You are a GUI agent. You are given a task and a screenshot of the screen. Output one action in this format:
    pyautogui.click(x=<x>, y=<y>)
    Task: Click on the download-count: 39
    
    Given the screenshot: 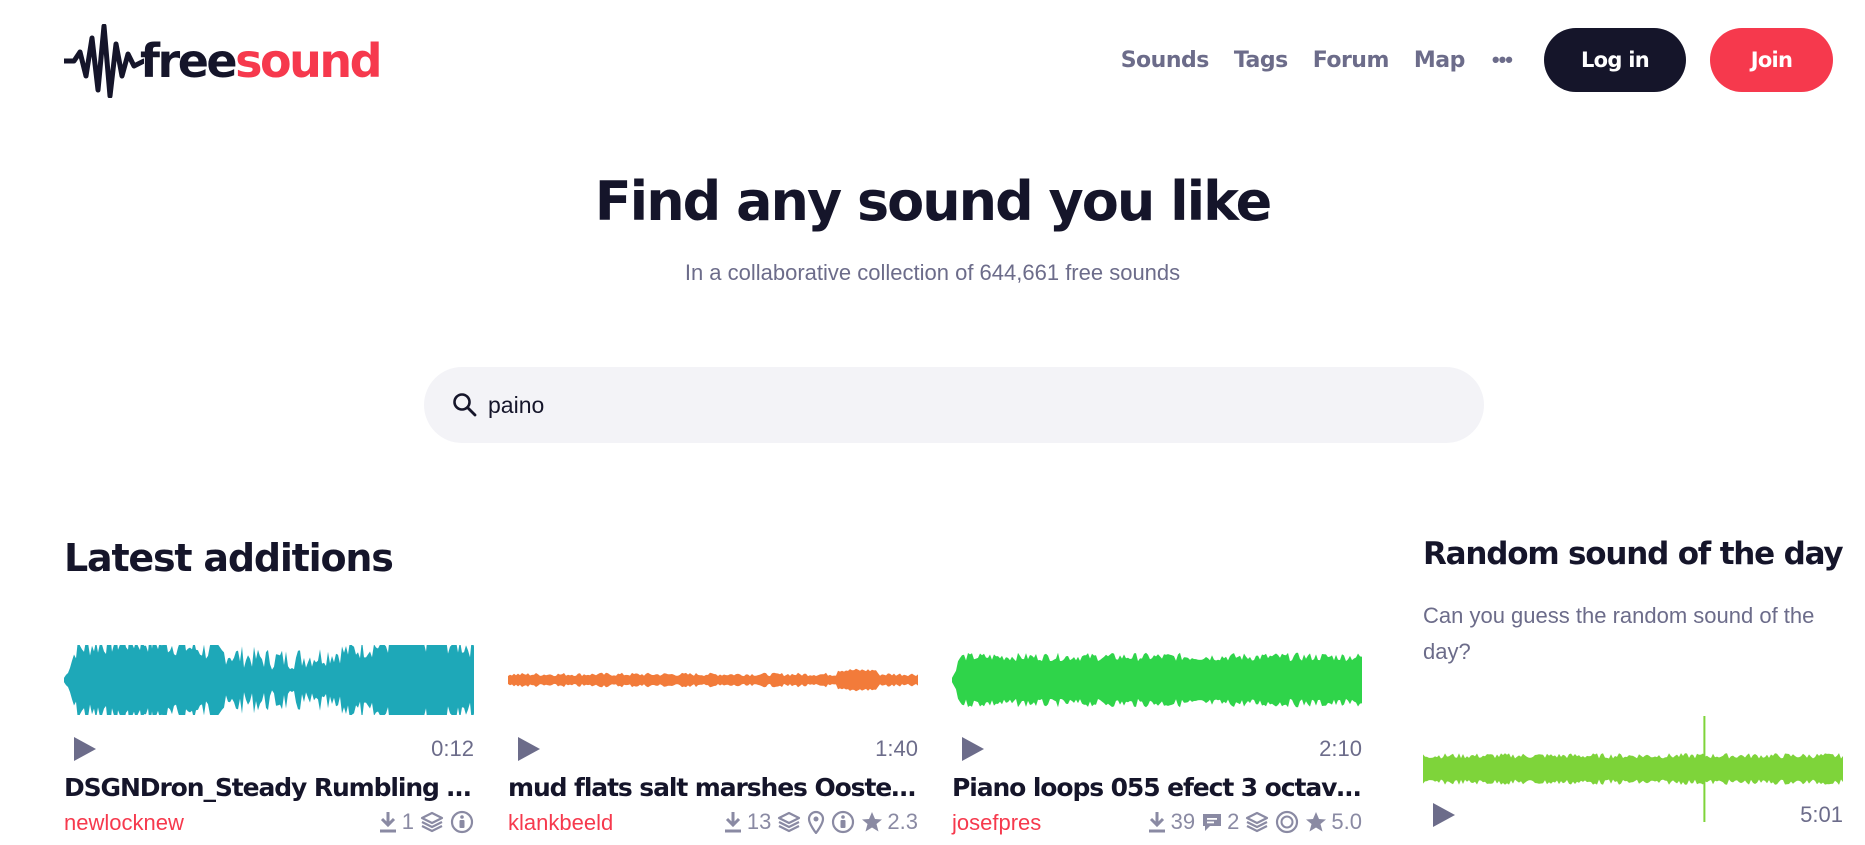 What is the action you would take?
    pyautogui.click(x=1183, y=821)
    